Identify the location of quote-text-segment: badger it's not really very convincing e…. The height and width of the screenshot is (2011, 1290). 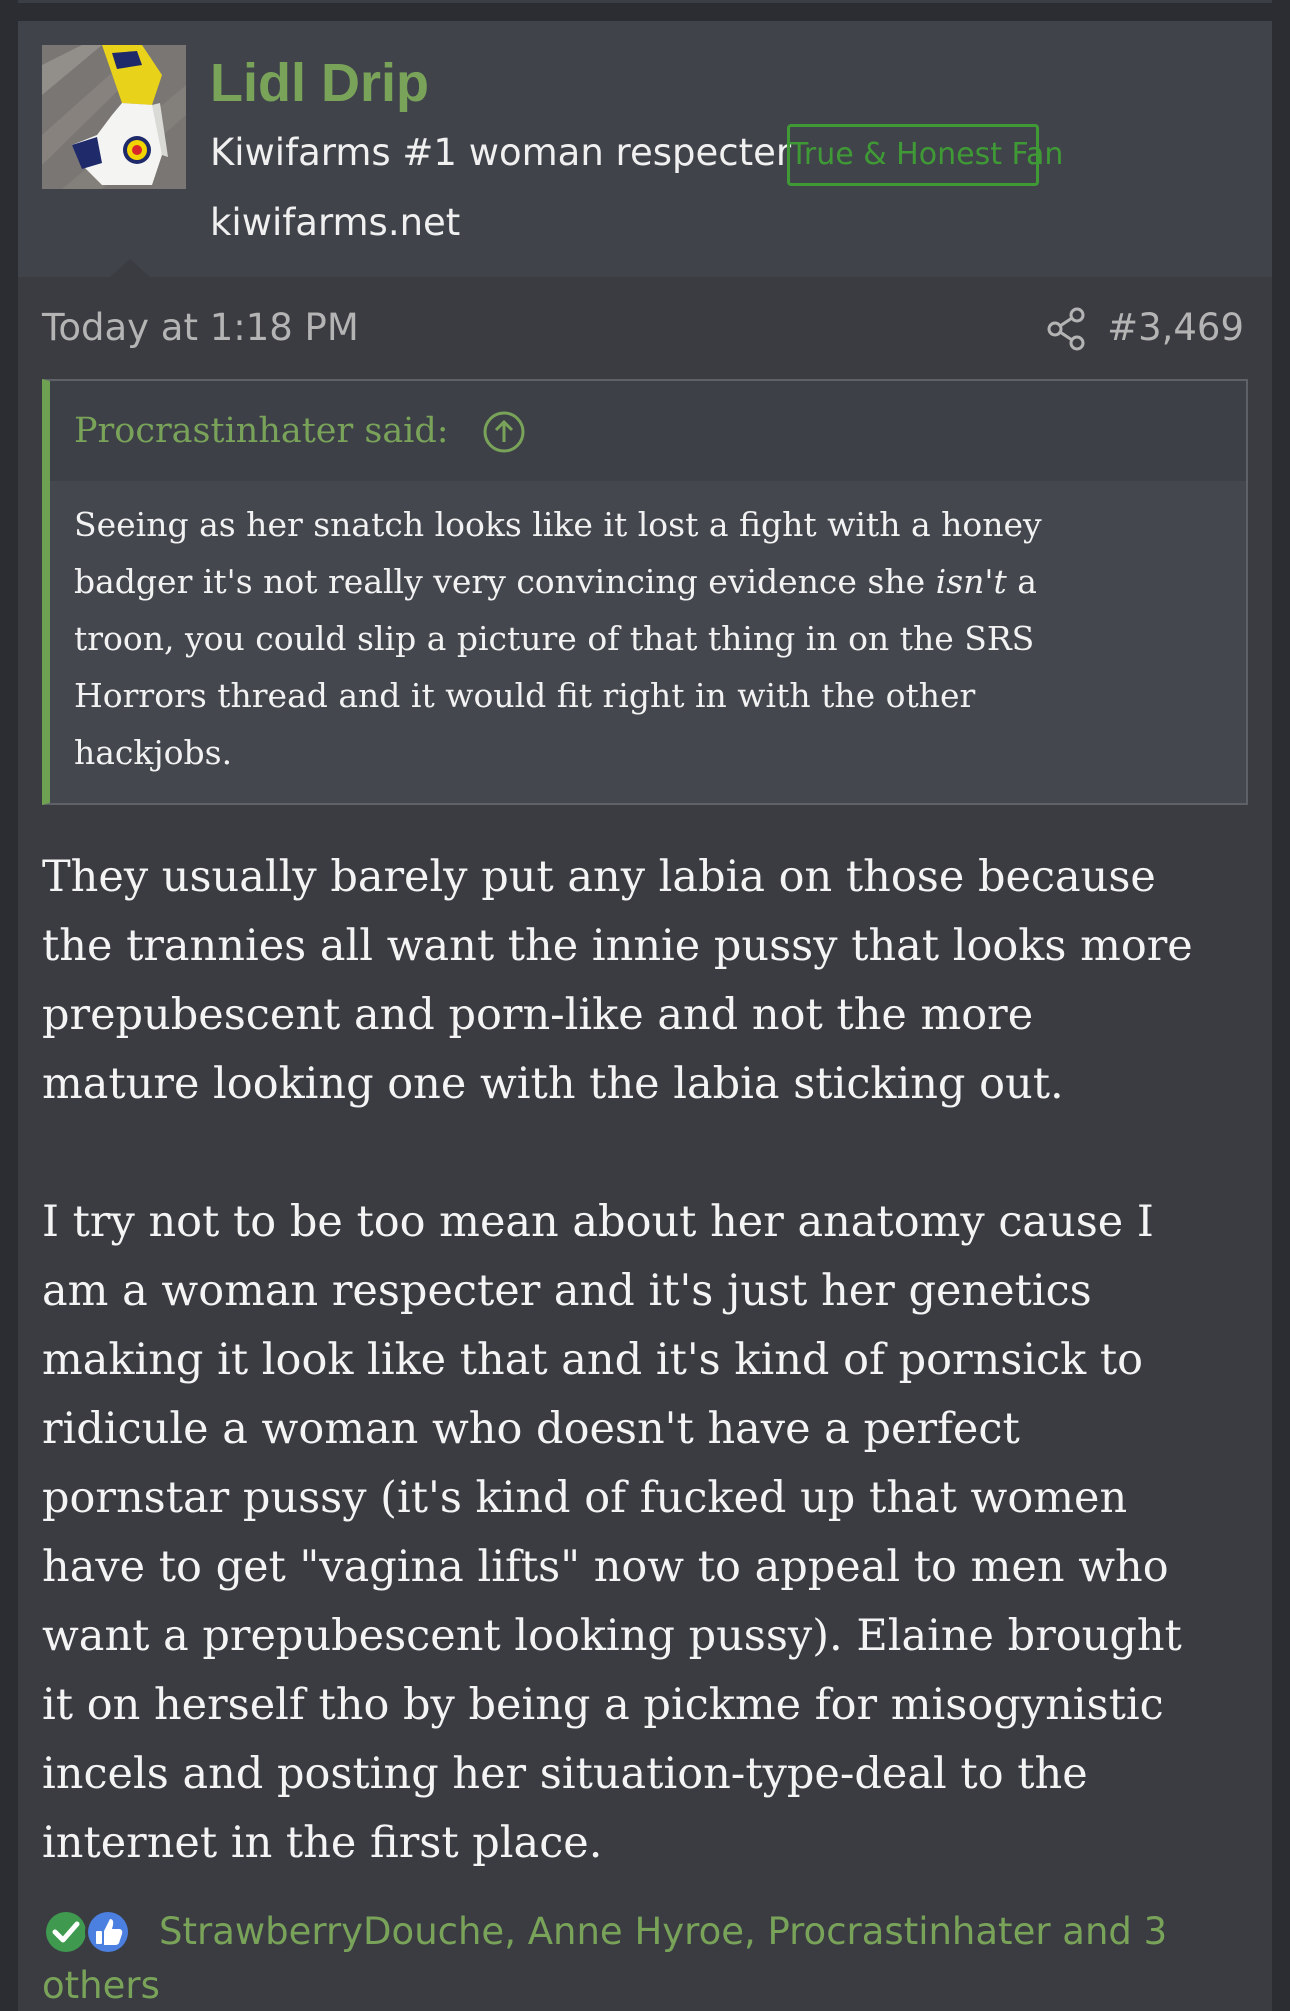
(505, 581).